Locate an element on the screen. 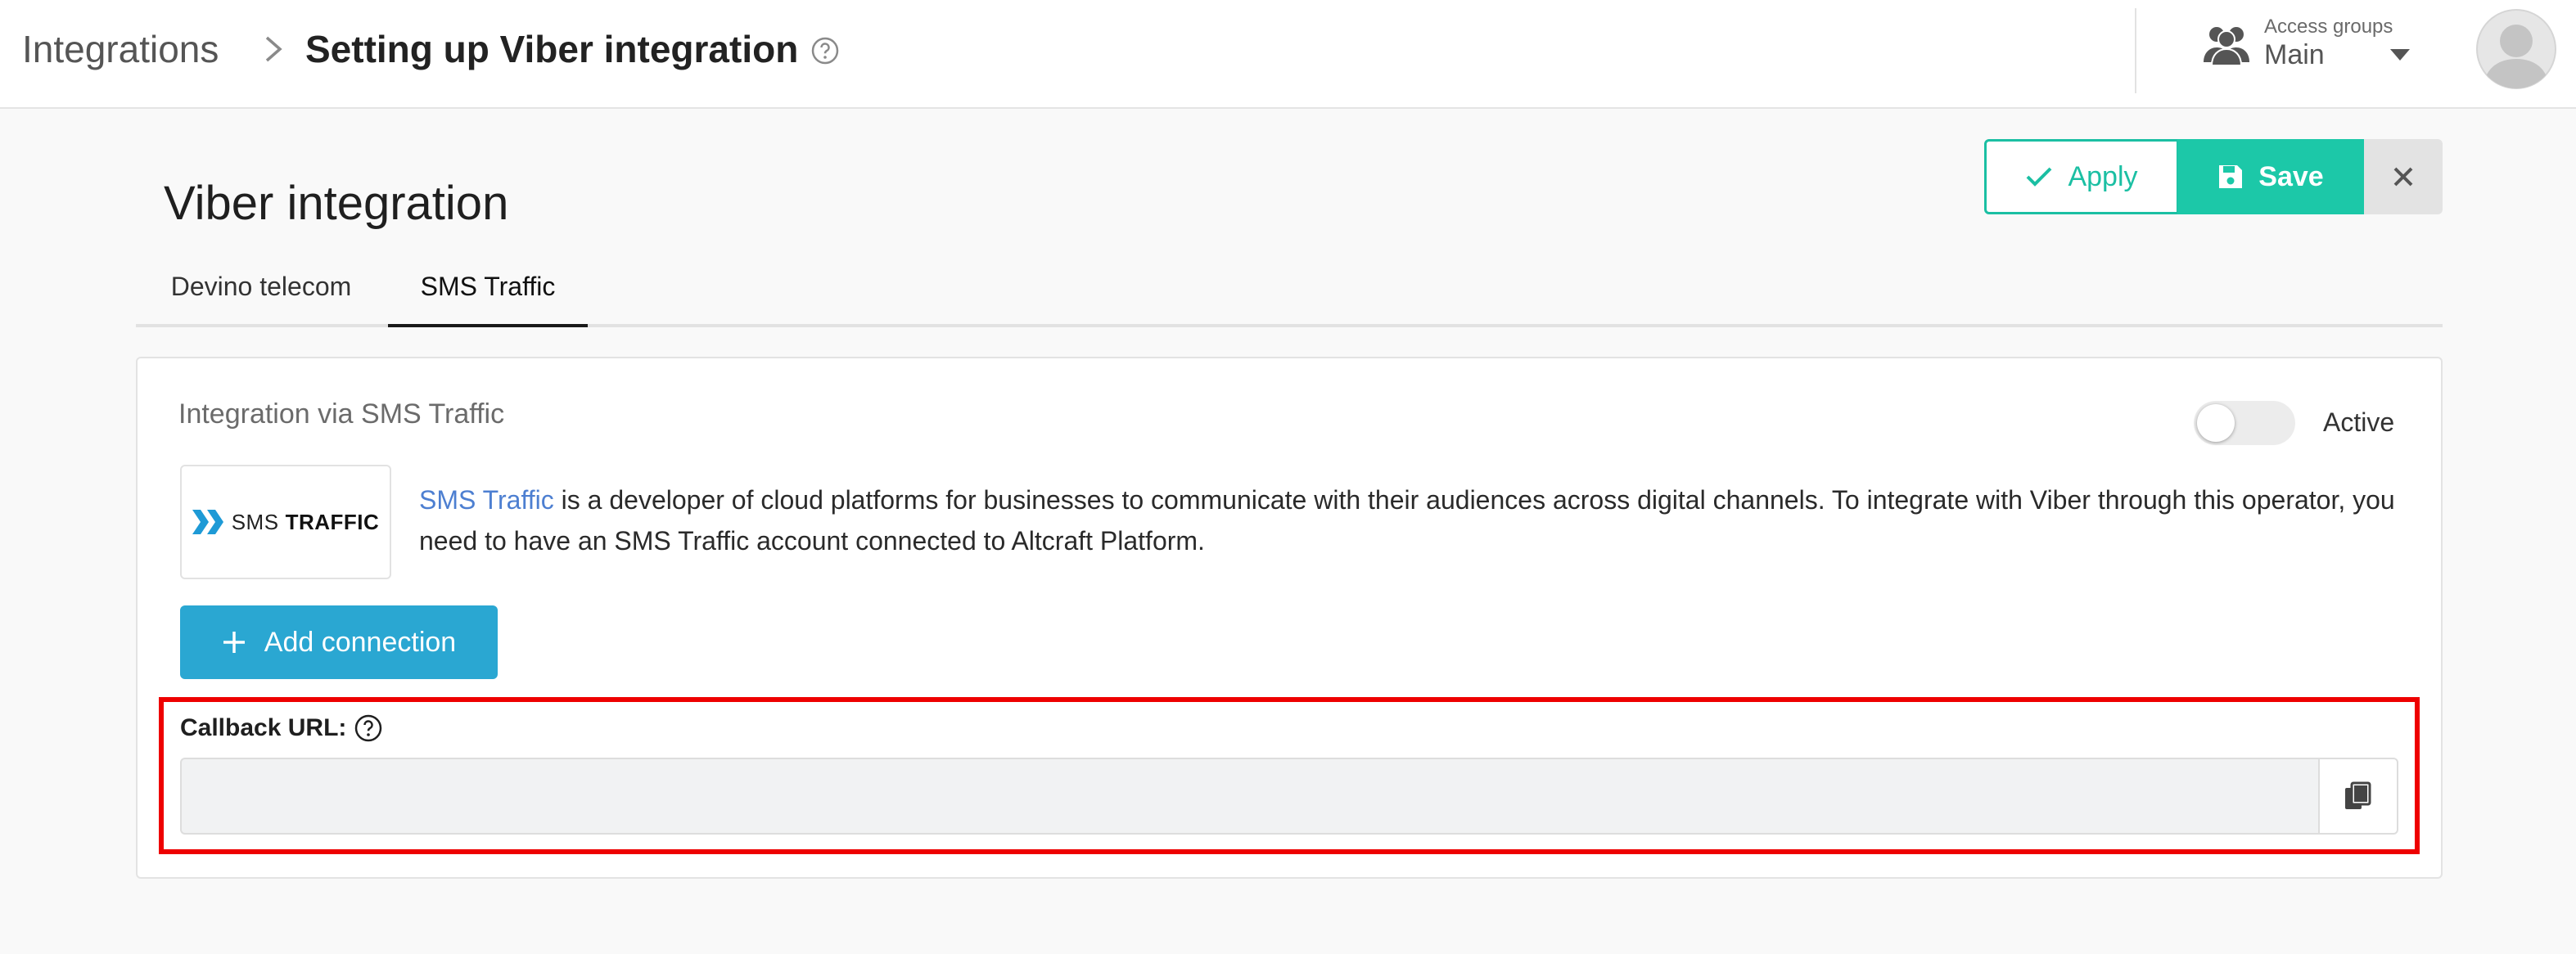 This screenshot has width=2576, height=954. active-toggle is located at coordinates (2244, 423).